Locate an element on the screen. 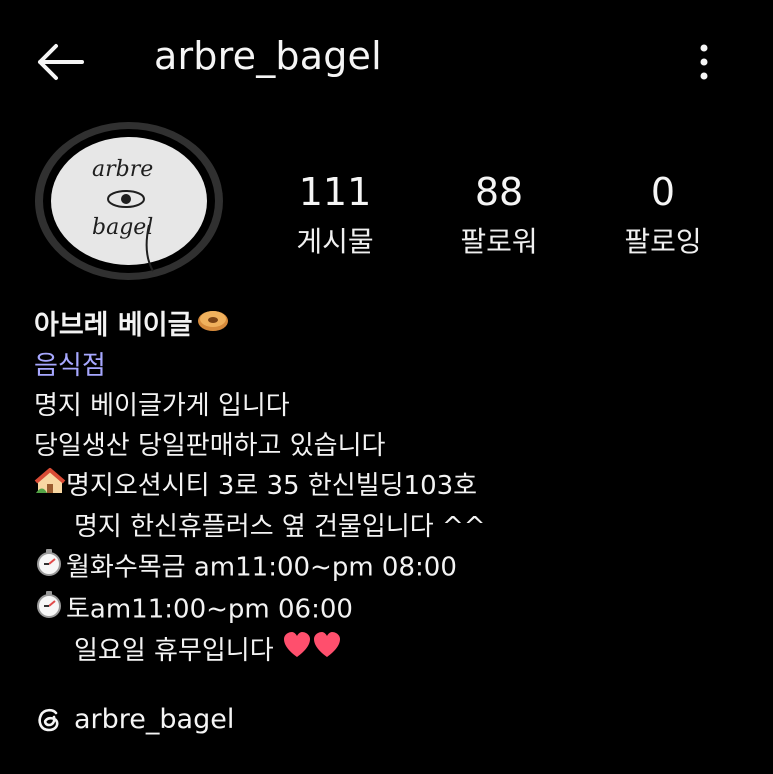  house-icon is located at coordinates (50, 487).